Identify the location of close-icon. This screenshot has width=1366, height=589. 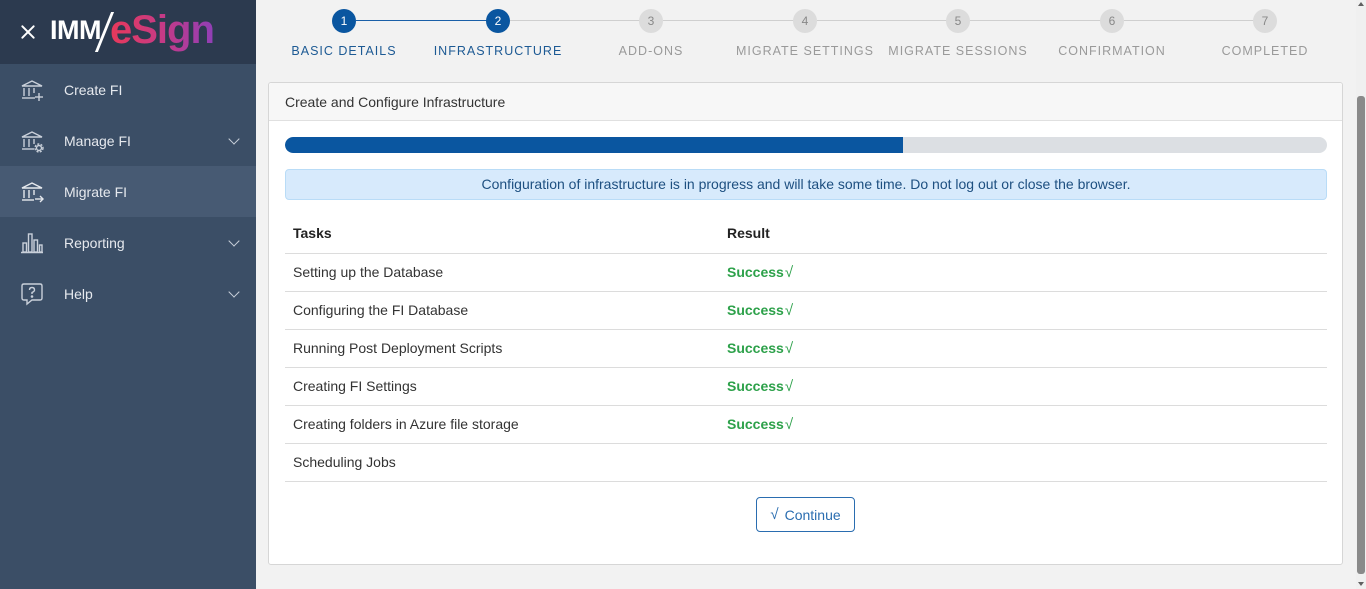
(28, 32).